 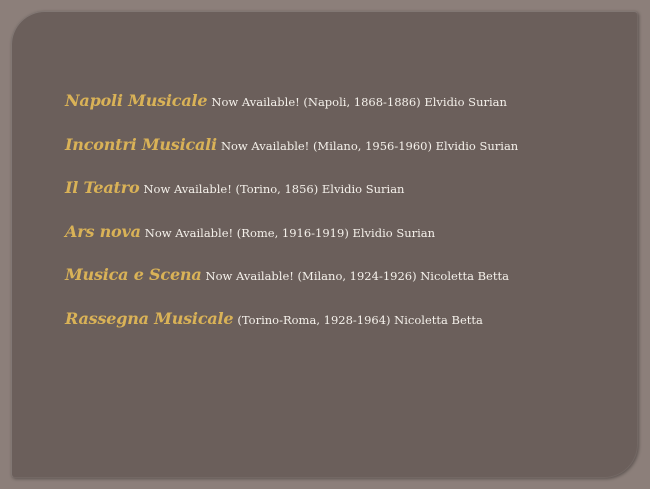 I want to click on journal-title: Musica e Scena, so click(x=133, y=274).